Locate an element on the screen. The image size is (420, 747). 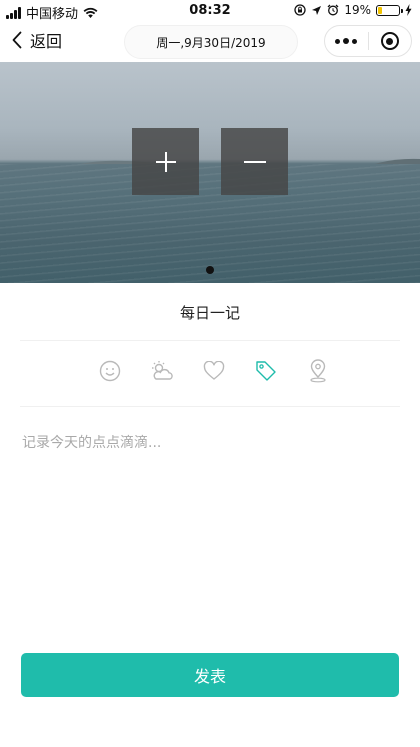
date-title: 周一,9月30日/2019 is located at coordinates (211, 42).